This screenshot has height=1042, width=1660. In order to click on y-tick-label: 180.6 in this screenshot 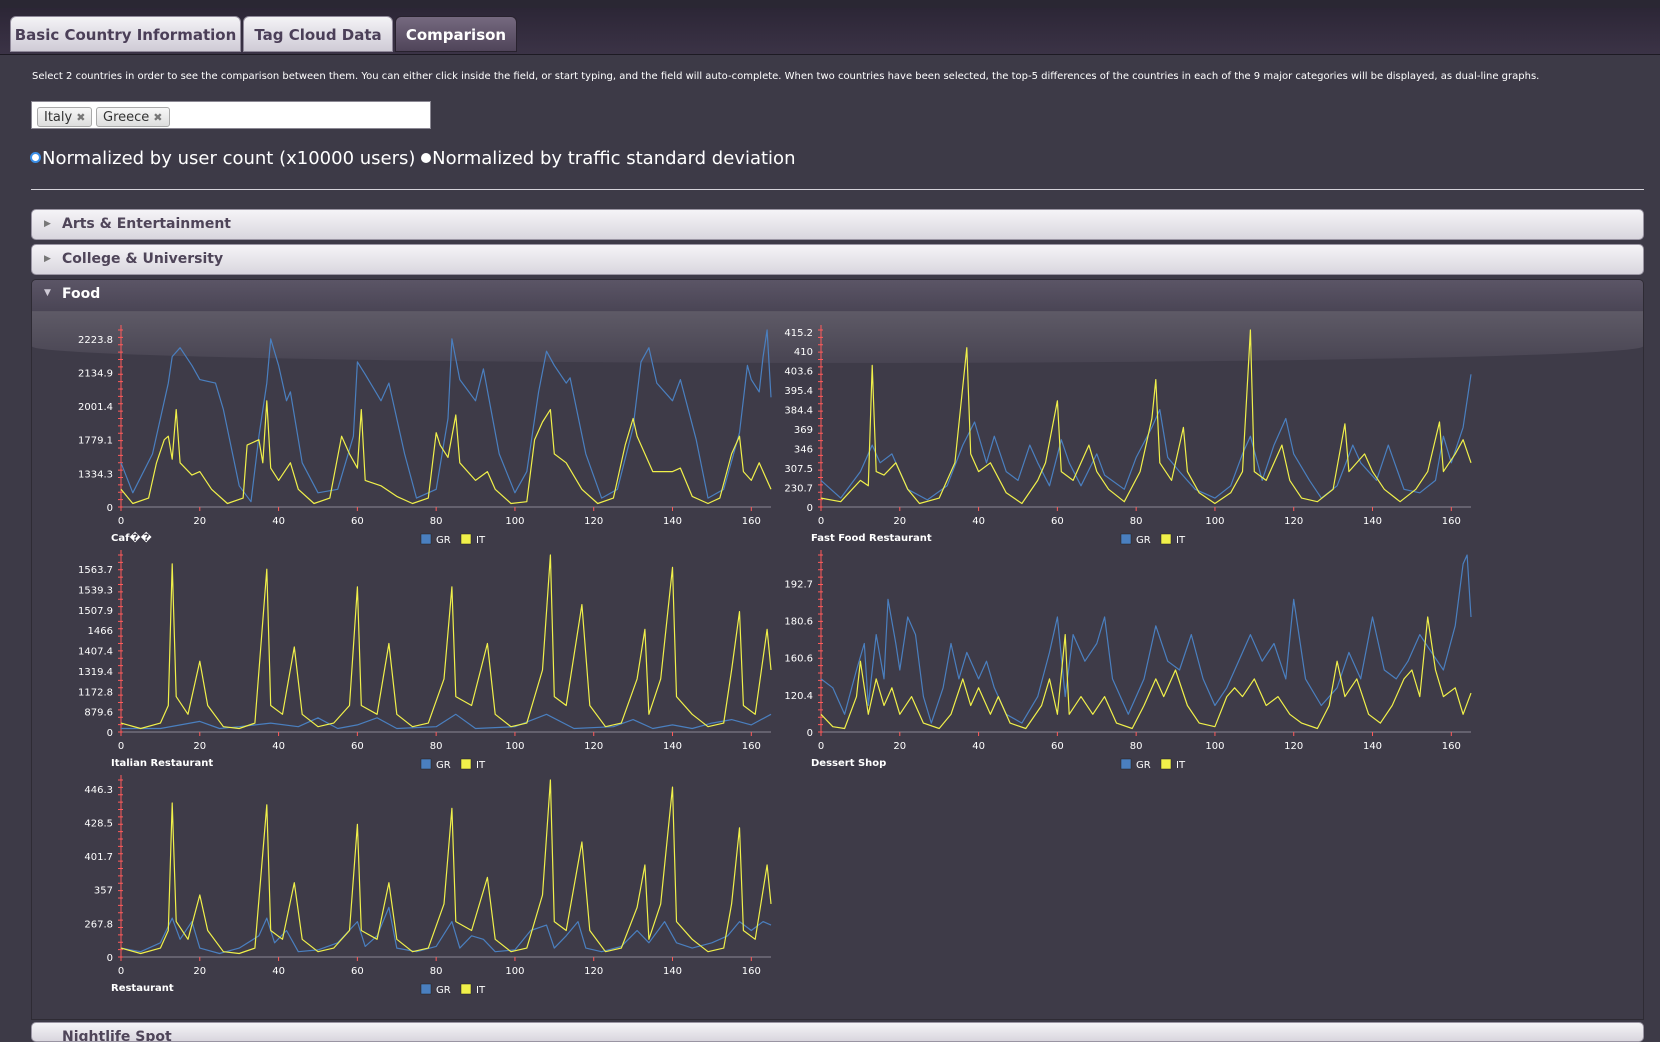, I will do `click(798, 621)`.